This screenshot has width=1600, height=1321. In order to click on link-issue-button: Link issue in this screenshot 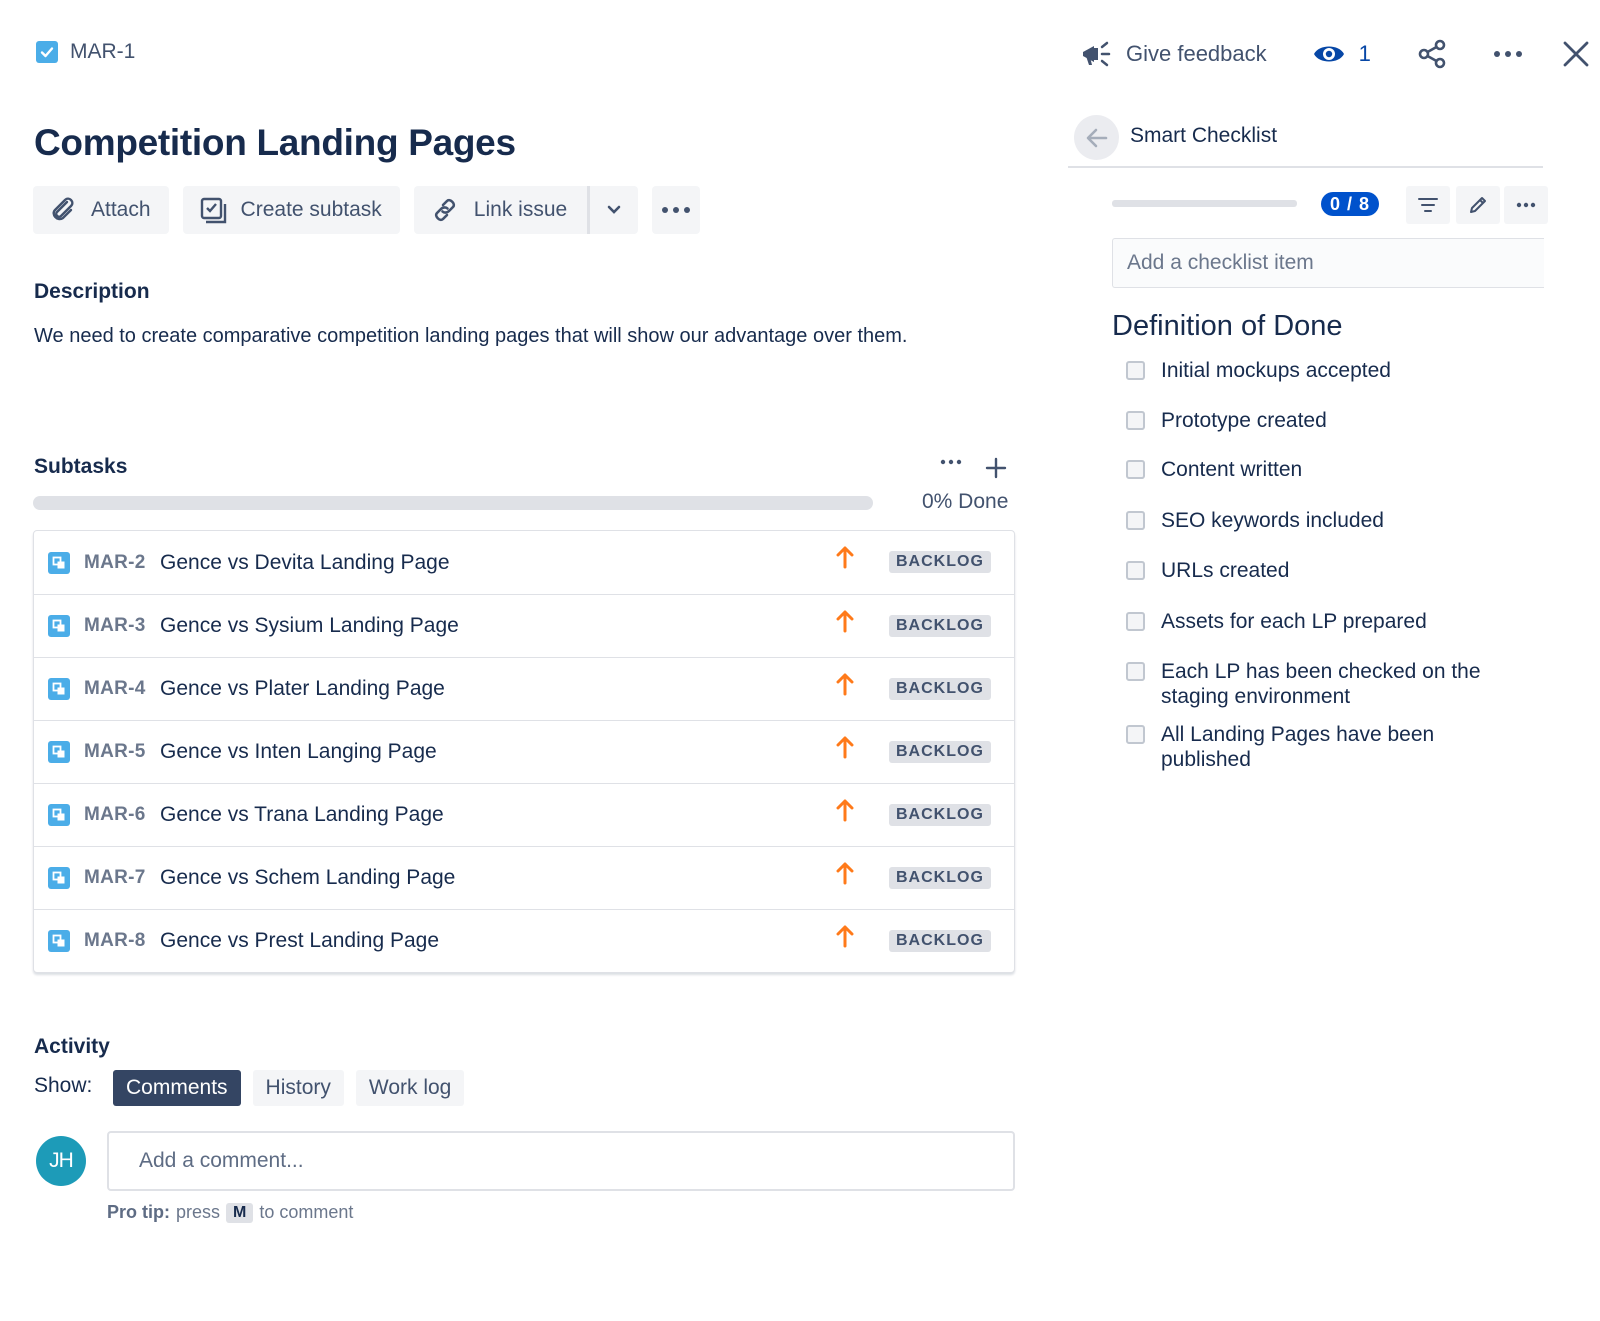, I will do `click(502, 210)`.